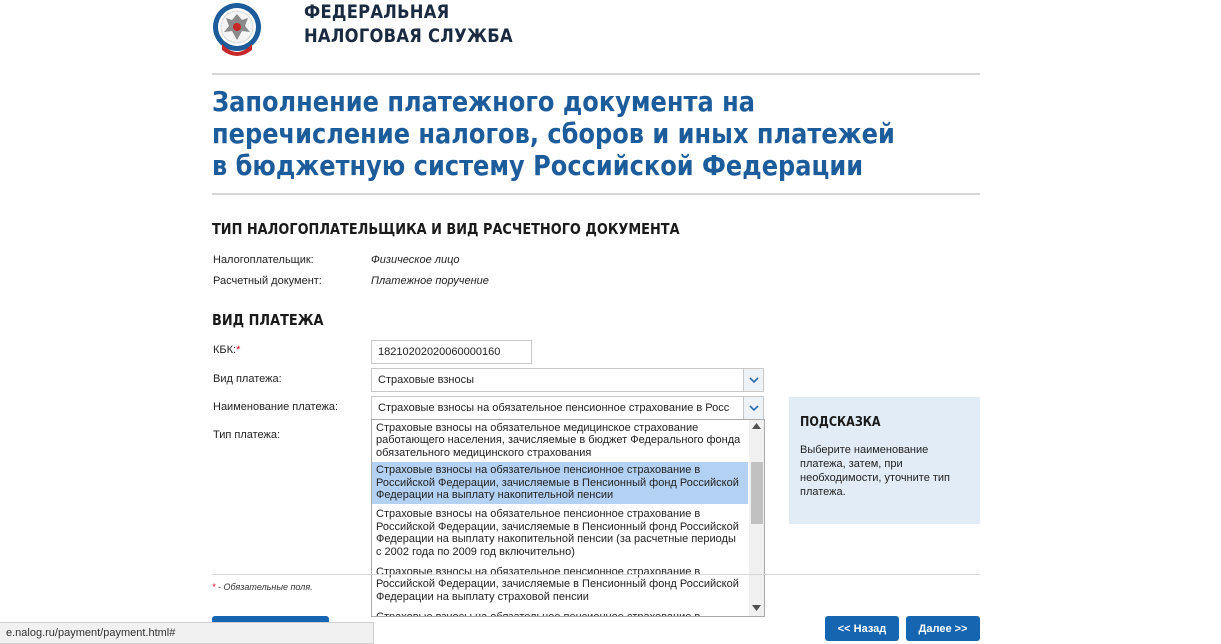 The width and height of the screenshot is (1221, 644). What do you see at coordinates (276, 407) in the screenshot?
I see `payment-name-label: Наименование платежа:` at bounding box center [276, 407].